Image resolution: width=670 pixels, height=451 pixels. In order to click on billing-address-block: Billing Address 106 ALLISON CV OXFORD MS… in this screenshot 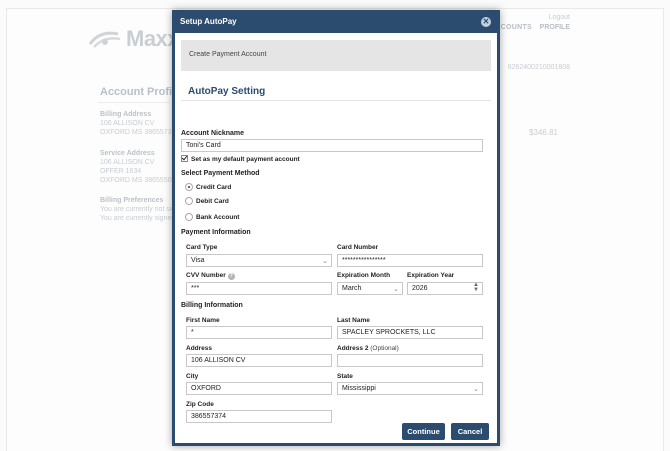, I will do `click(137, 123)`.